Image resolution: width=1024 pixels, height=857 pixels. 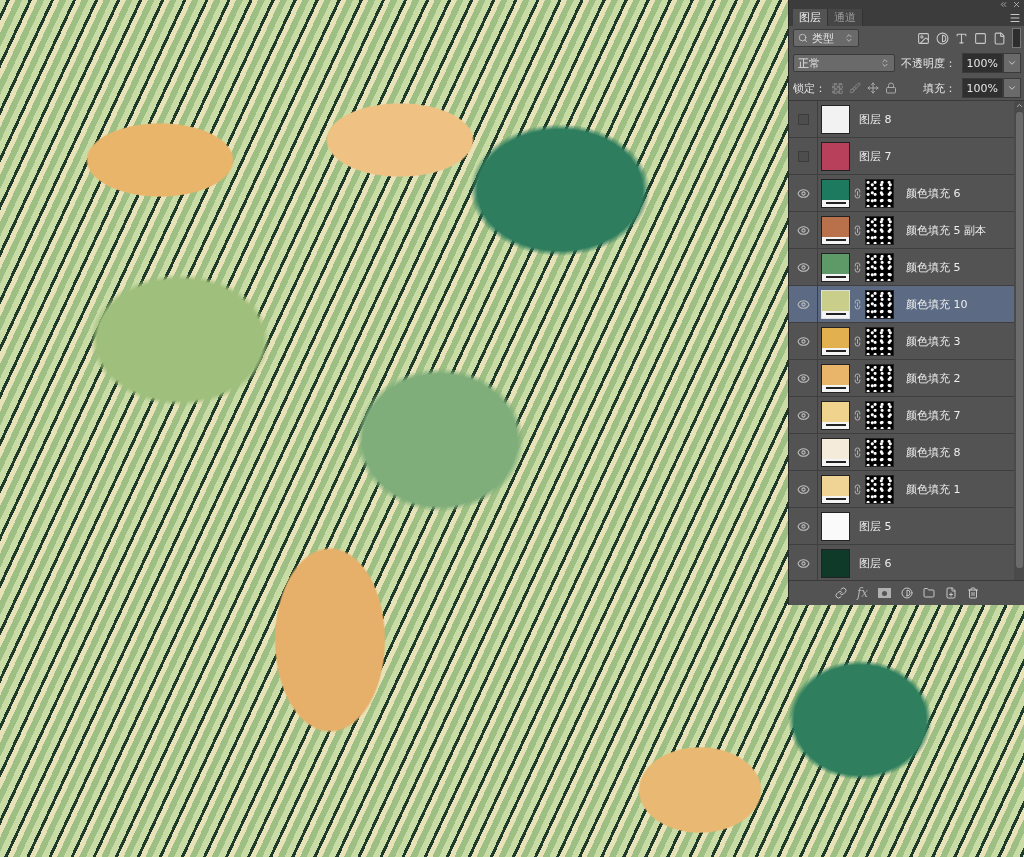 What do you see at coordinates (901, 415) in the screenshot?
I see `layer-row: 颜色填充 7` at bounding box center [901, 415].